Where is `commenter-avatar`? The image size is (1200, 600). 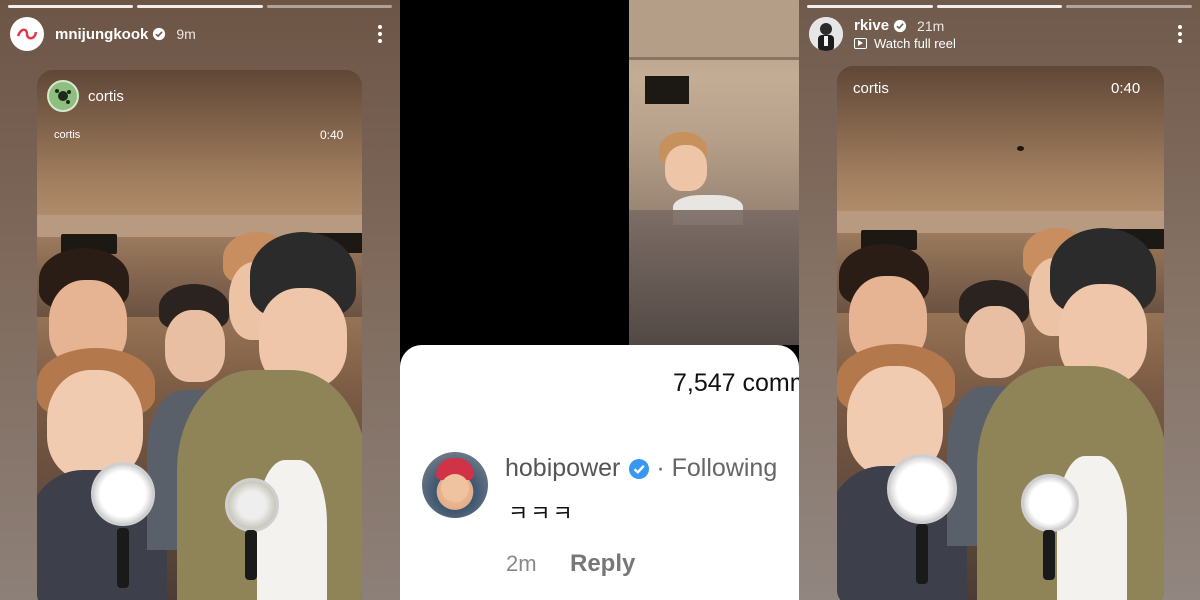
commenter-avatar is located at coordinates (455, 485).